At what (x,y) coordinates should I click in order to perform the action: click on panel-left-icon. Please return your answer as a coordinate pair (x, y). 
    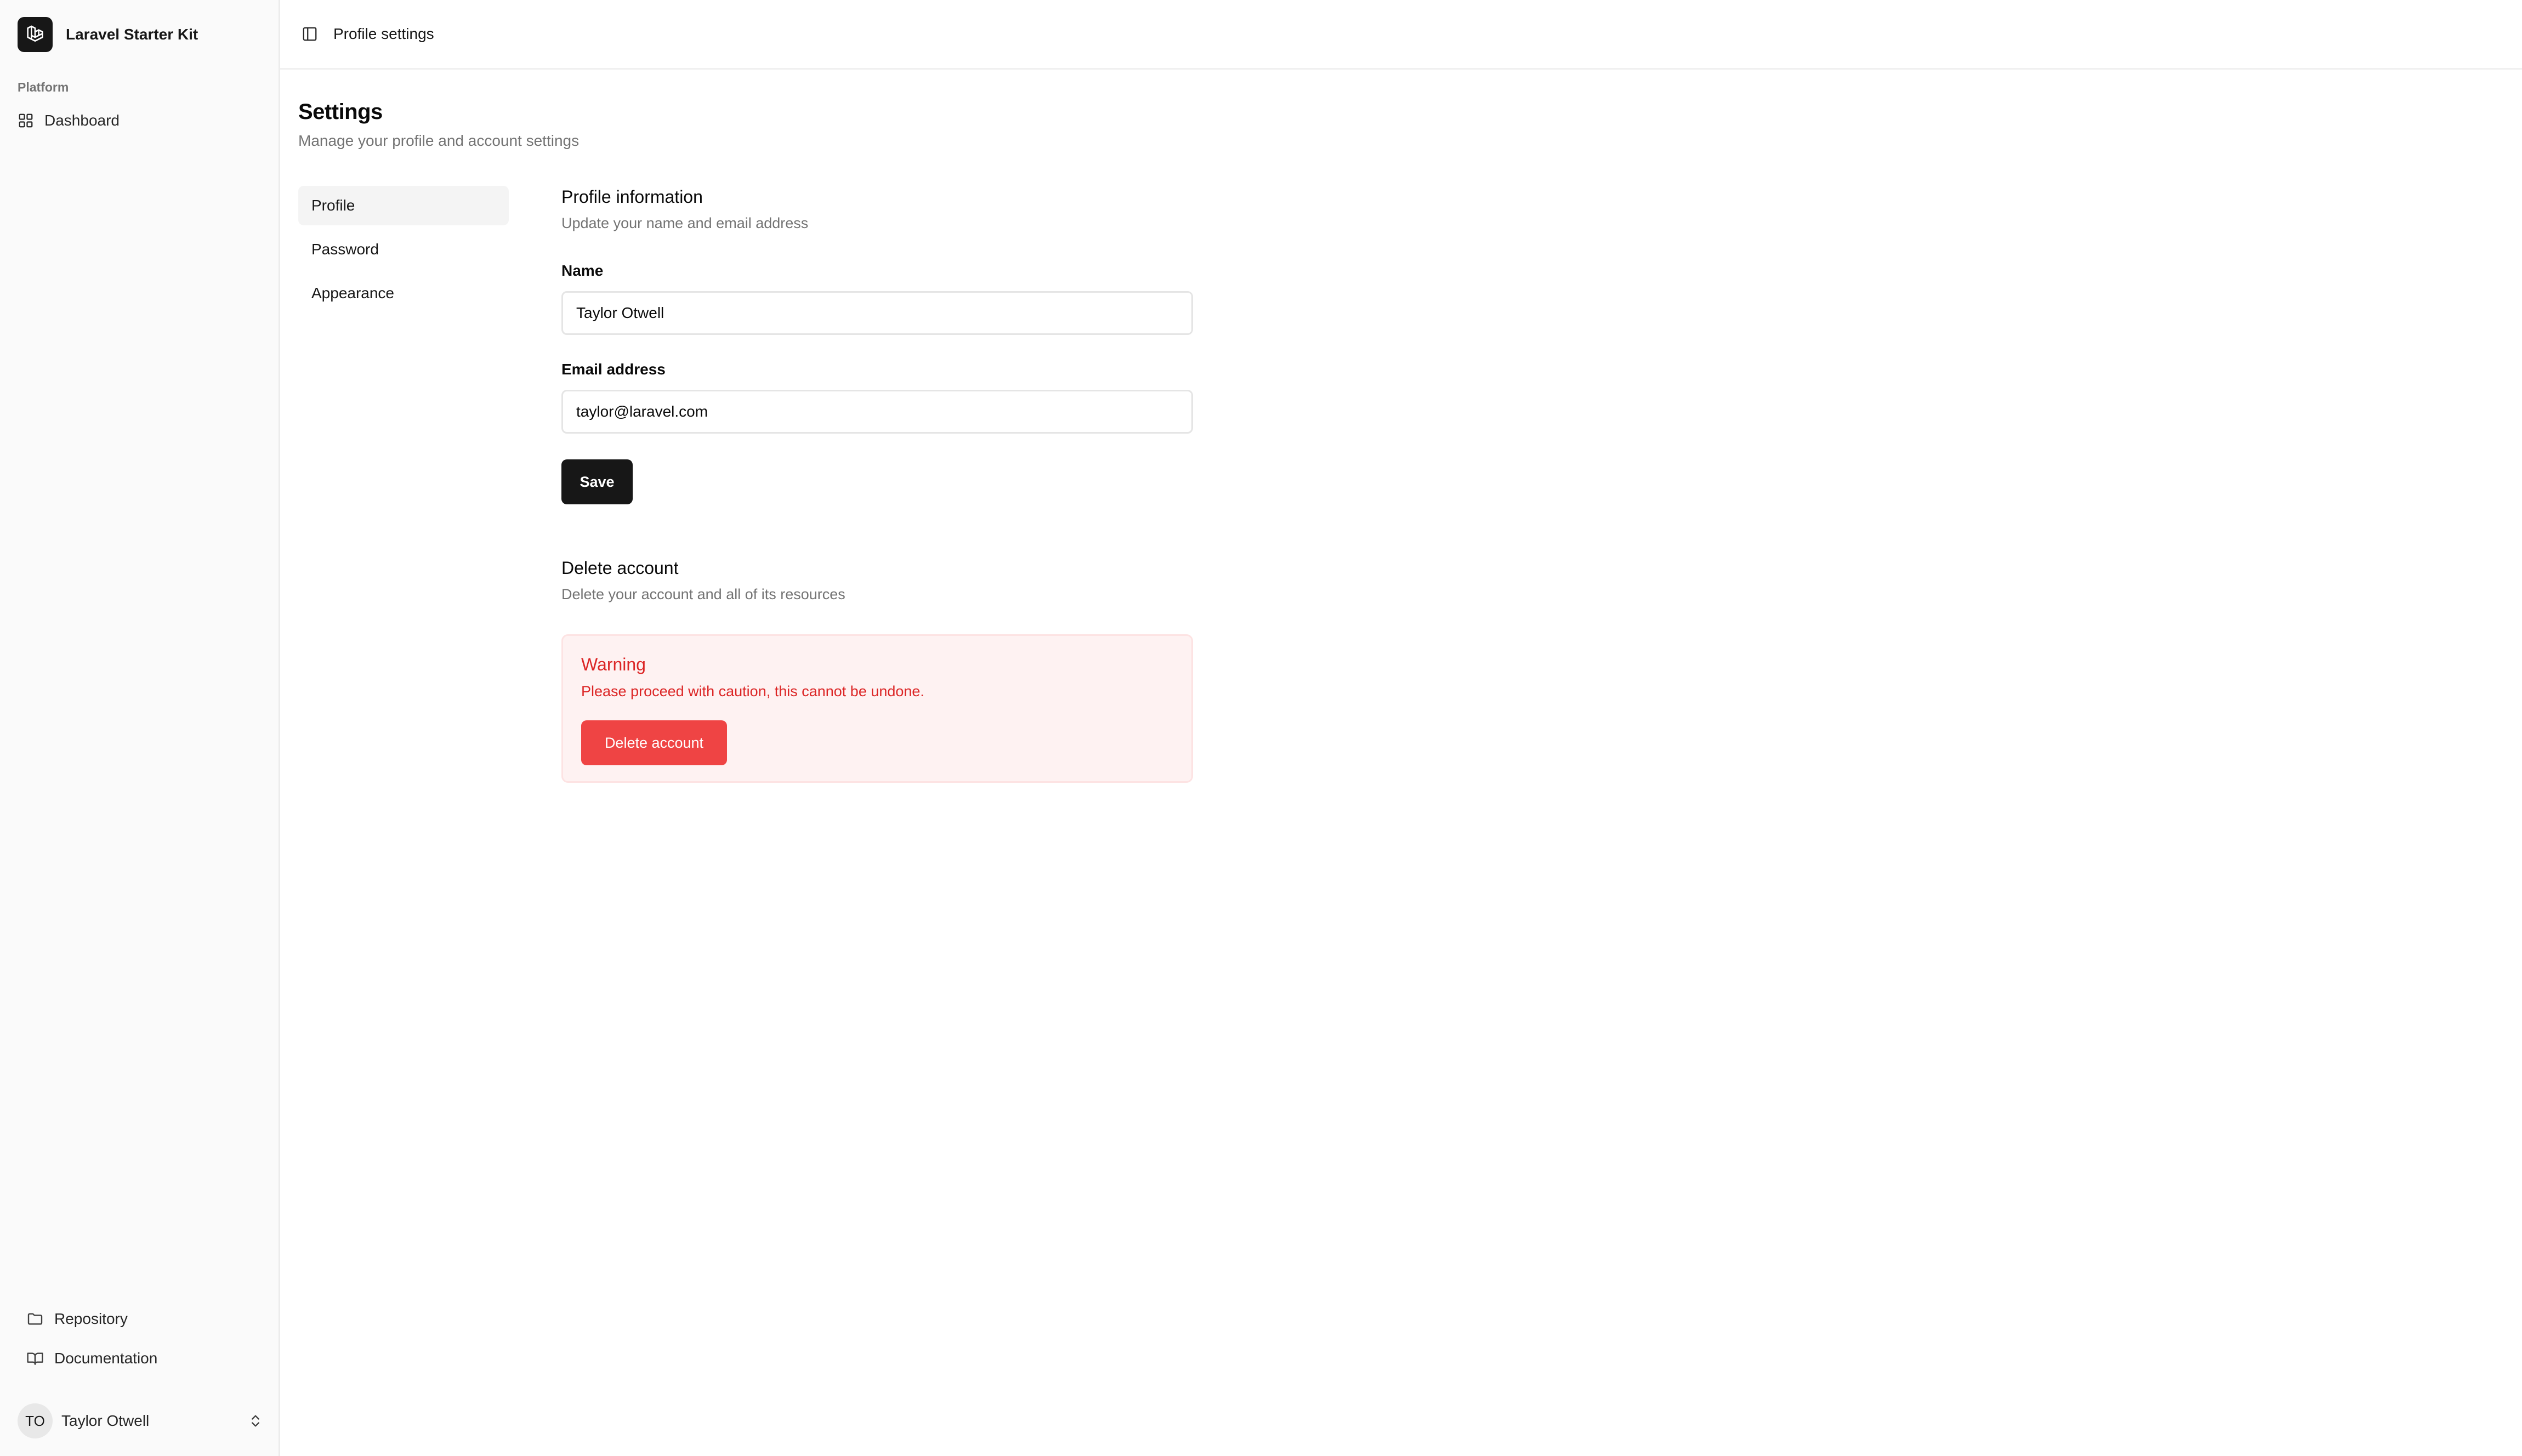
    Looking at the image, I should click on (310, 34).